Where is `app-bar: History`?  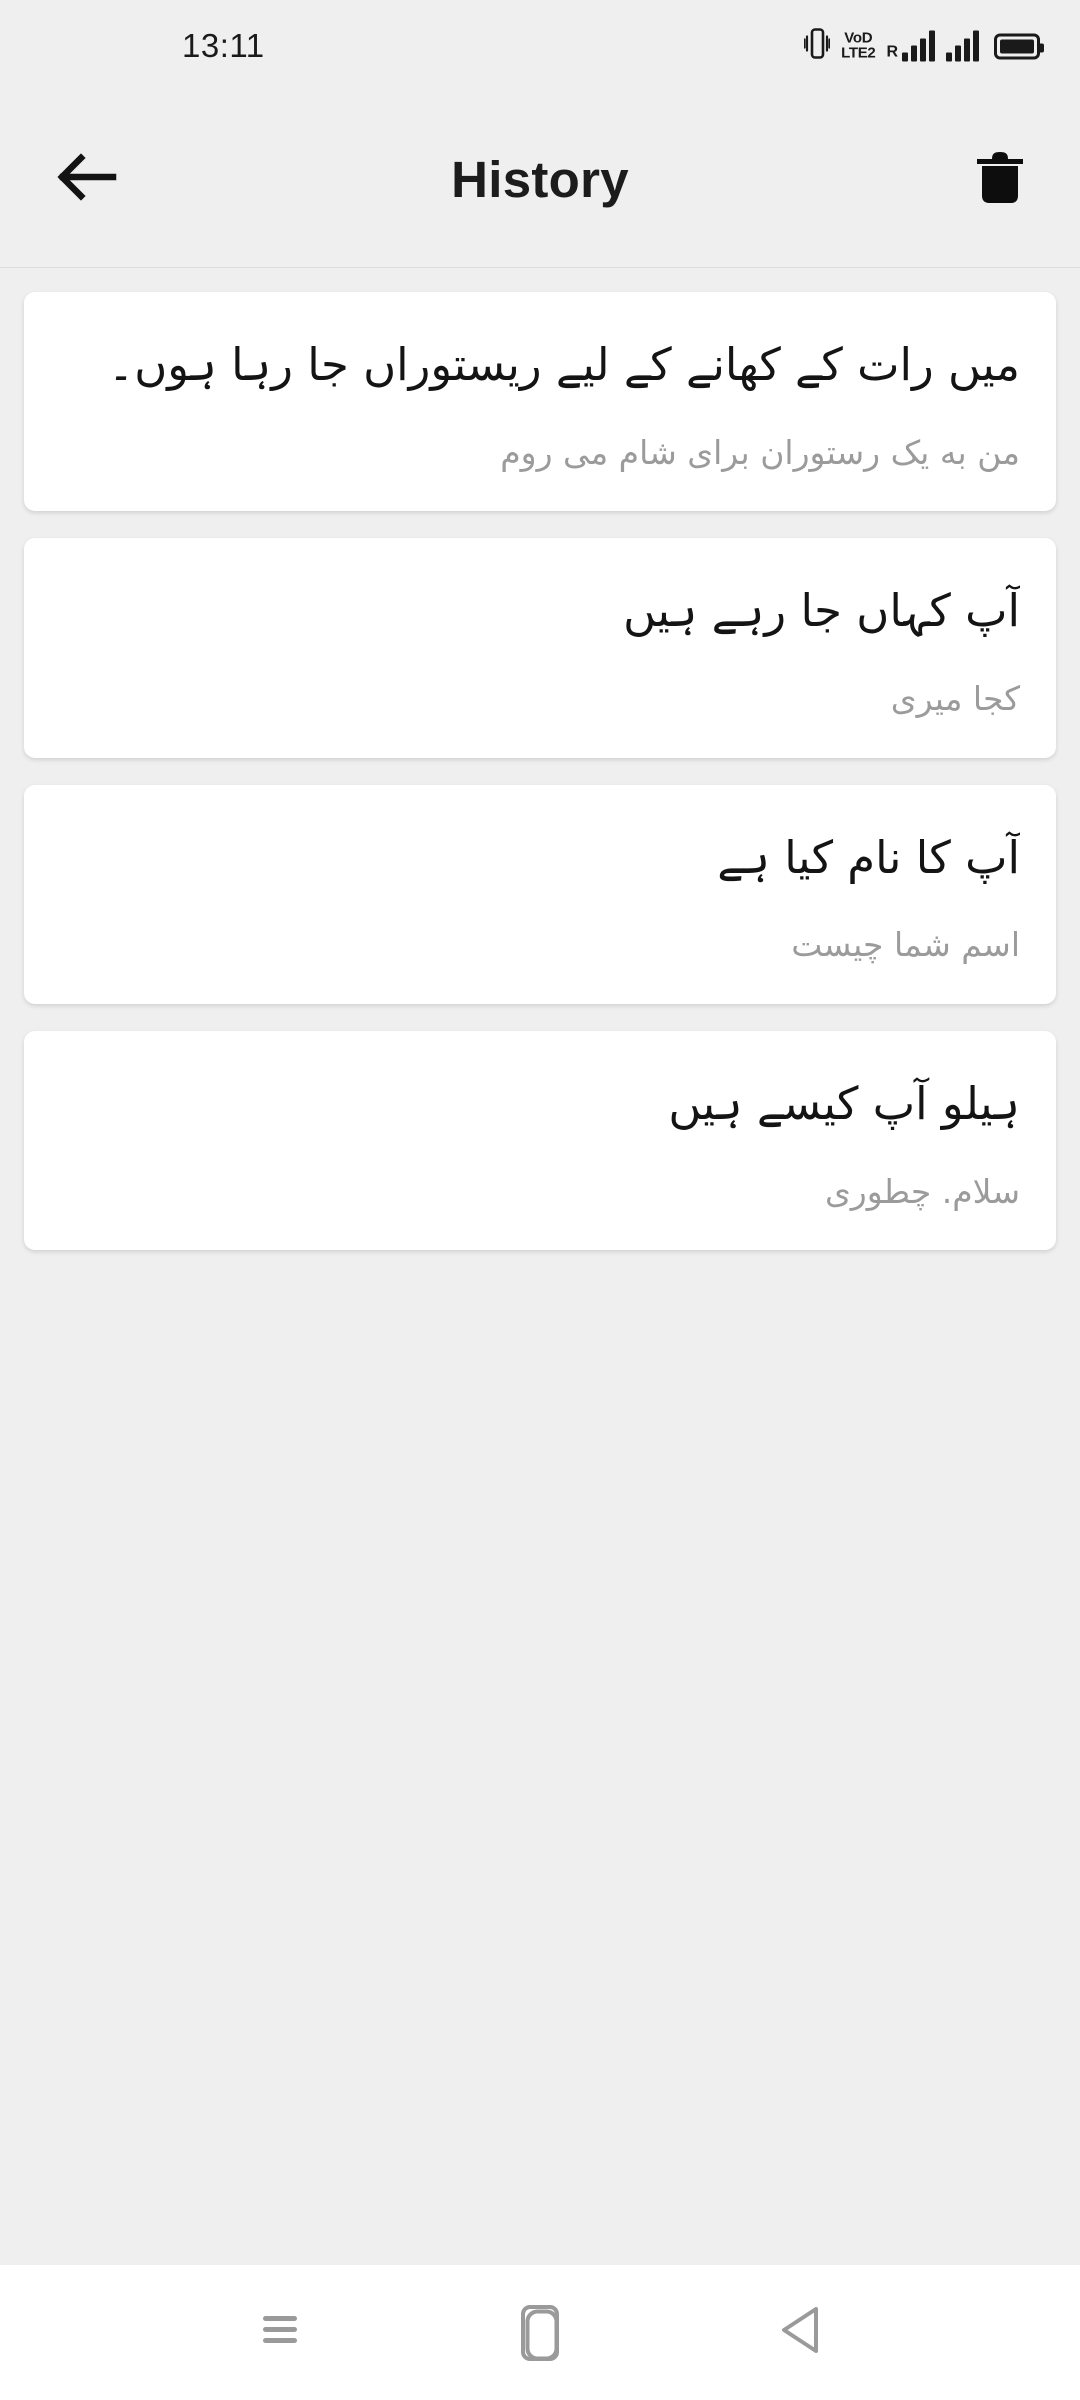
app-bar: History is located at coordinates (540, 180).